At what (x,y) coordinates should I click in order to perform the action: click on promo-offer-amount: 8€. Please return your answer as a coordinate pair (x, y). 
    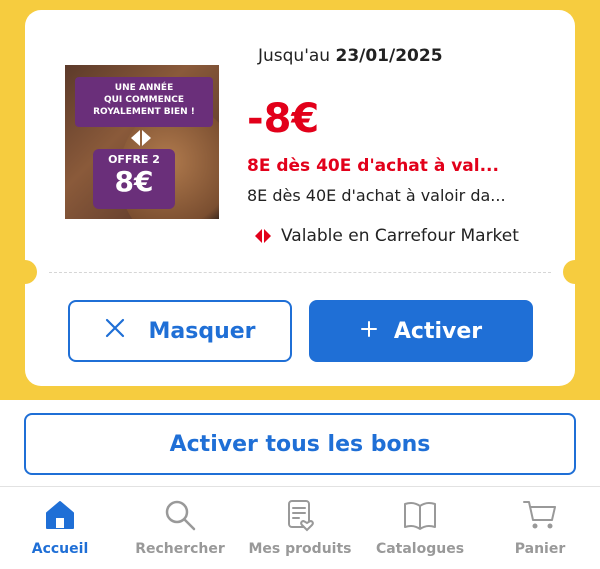
    Looking at the image, I should click on (134, 181).